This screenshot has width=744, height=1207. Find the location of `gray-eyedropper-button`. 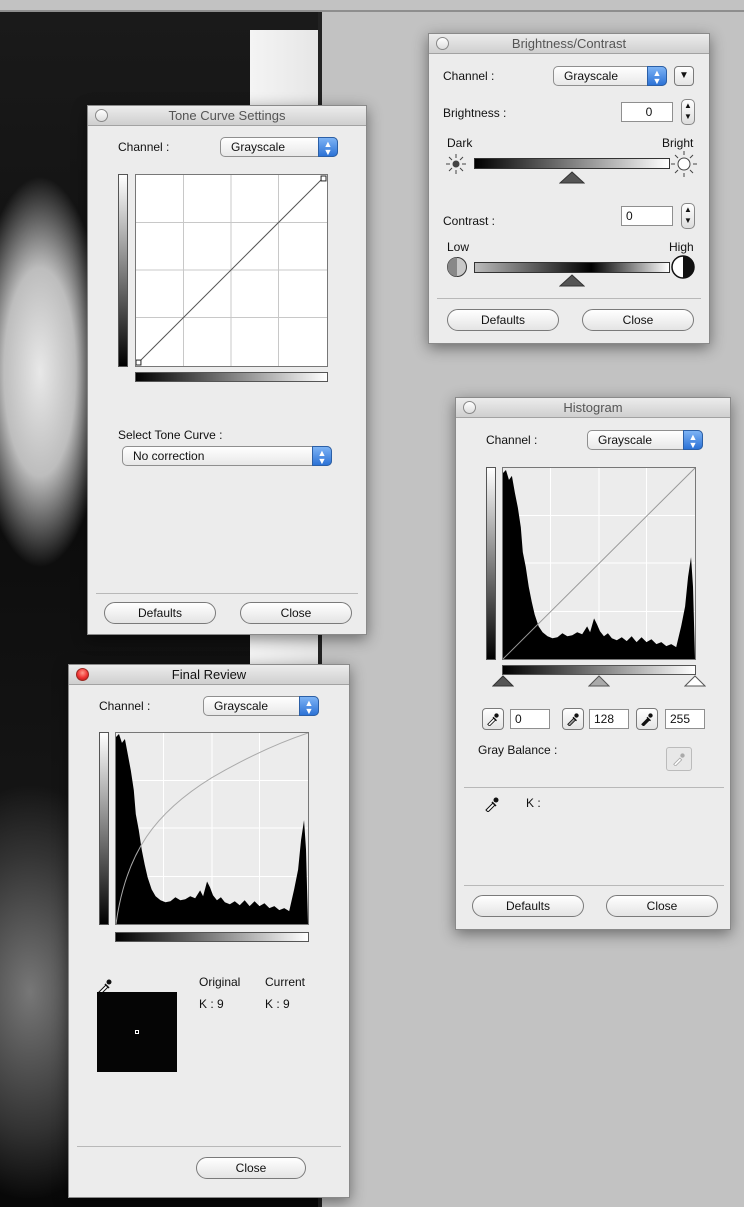

gray-eyedropper-button is located at coordinates (573, 719).